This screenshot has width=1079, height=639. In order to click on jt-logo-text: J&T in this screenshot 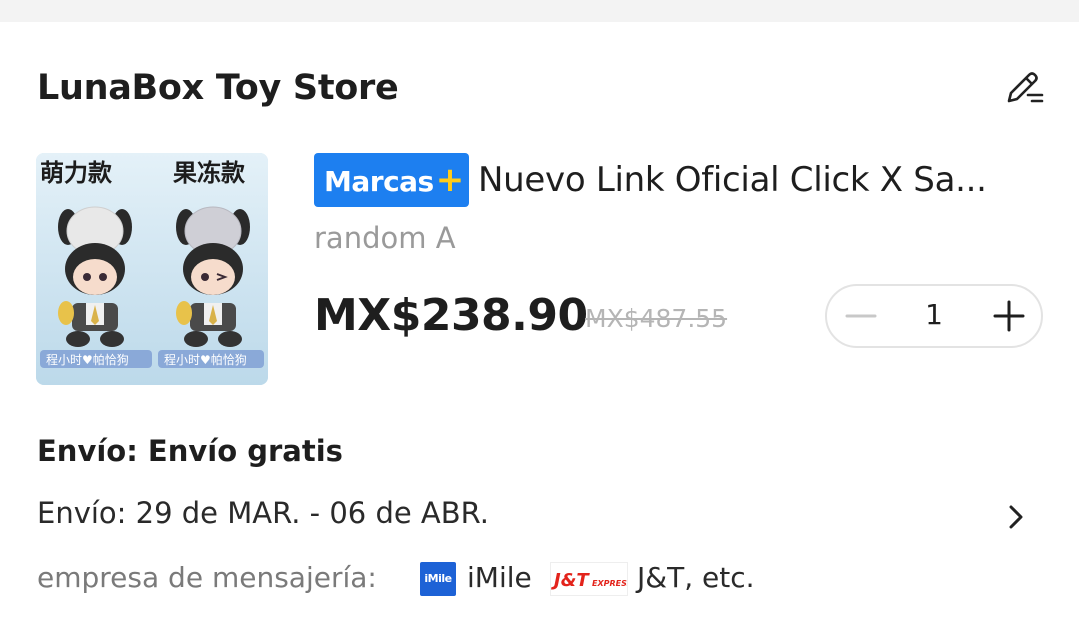, I will do `click(570, 580)`.